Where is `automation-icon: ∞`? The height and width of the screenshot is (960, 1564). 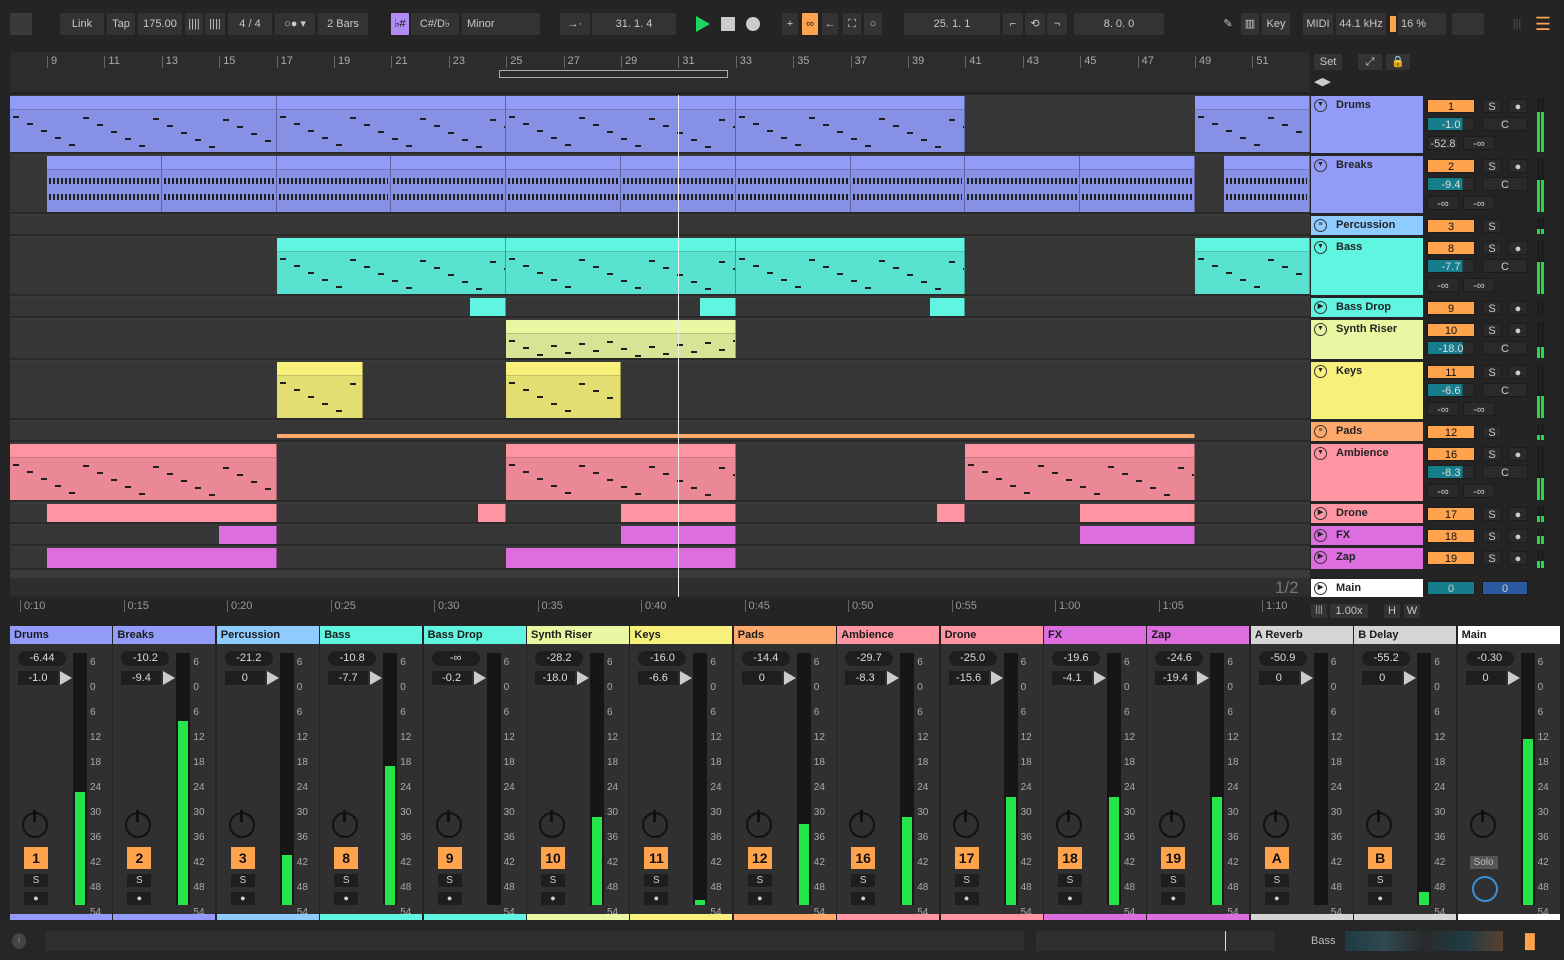
automation-icon: ∞ is located at coordinates (810, 24).